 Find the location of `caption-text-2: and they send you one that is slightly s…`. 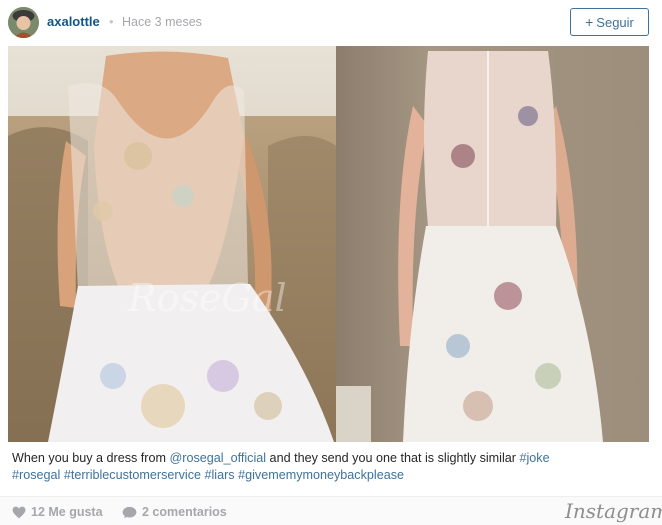

caption-text-2: and they send you one that is slightly s… is located at coordinates (393, 458).